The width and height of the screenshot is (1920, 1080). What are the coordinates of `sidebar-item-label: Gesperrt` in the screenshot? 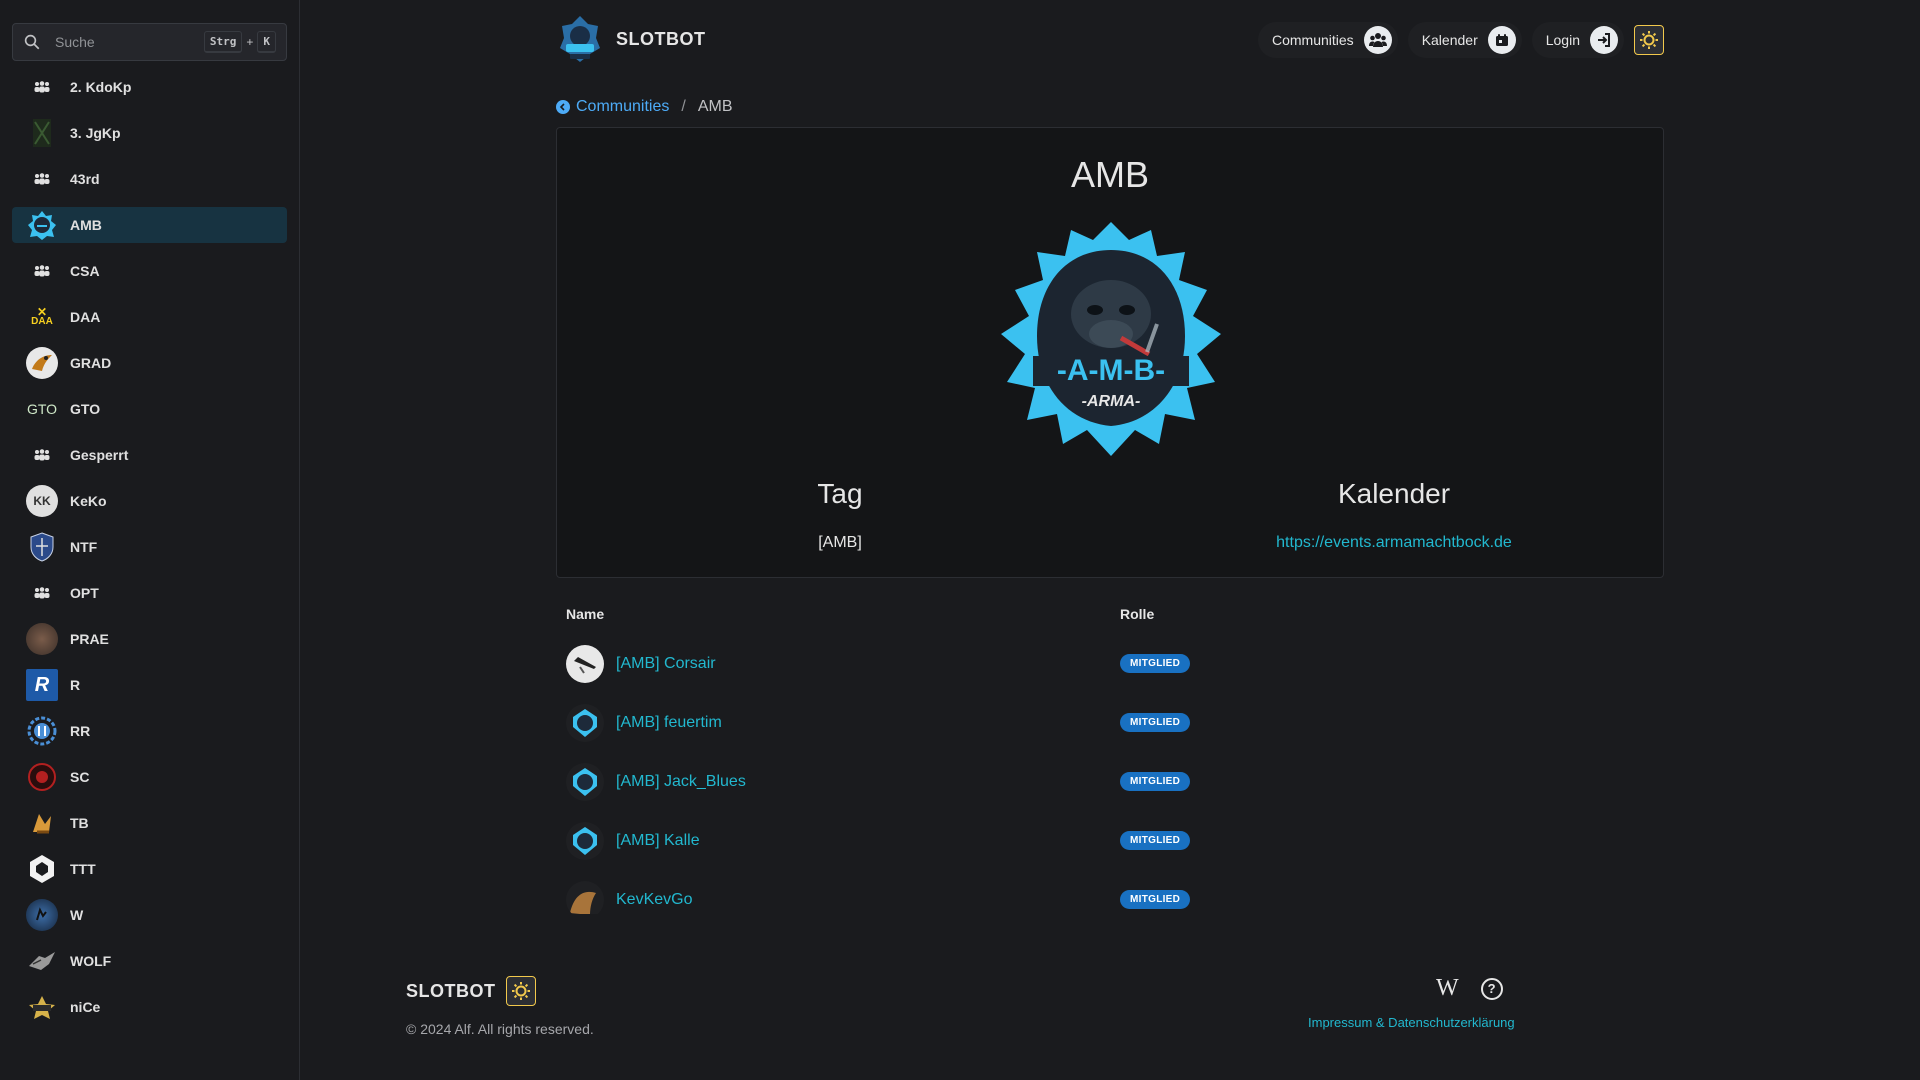 It's located at (99, 455).